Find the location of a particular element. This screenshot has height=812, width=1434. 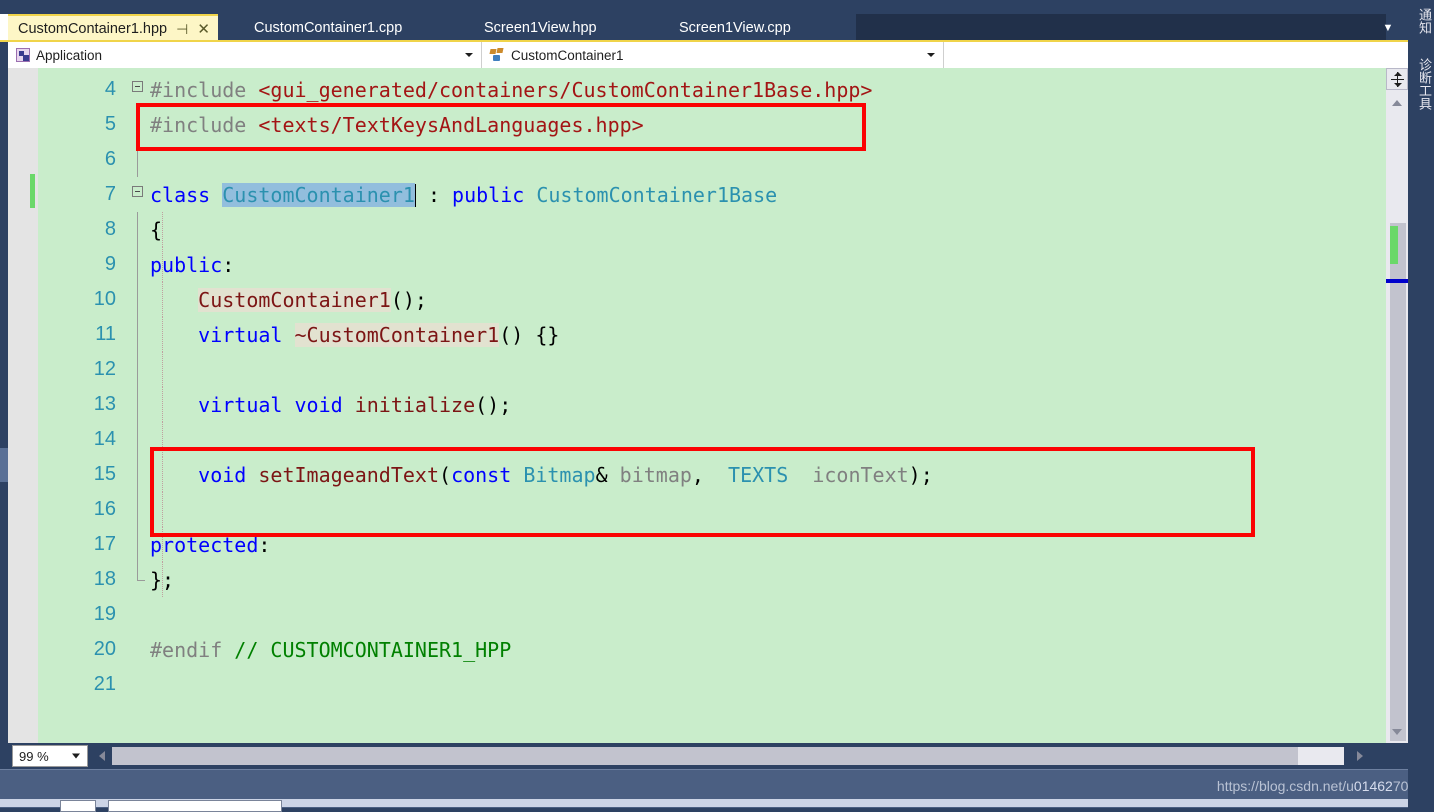

horizontal-scroll-thumb is located at coordinates (705, 756).